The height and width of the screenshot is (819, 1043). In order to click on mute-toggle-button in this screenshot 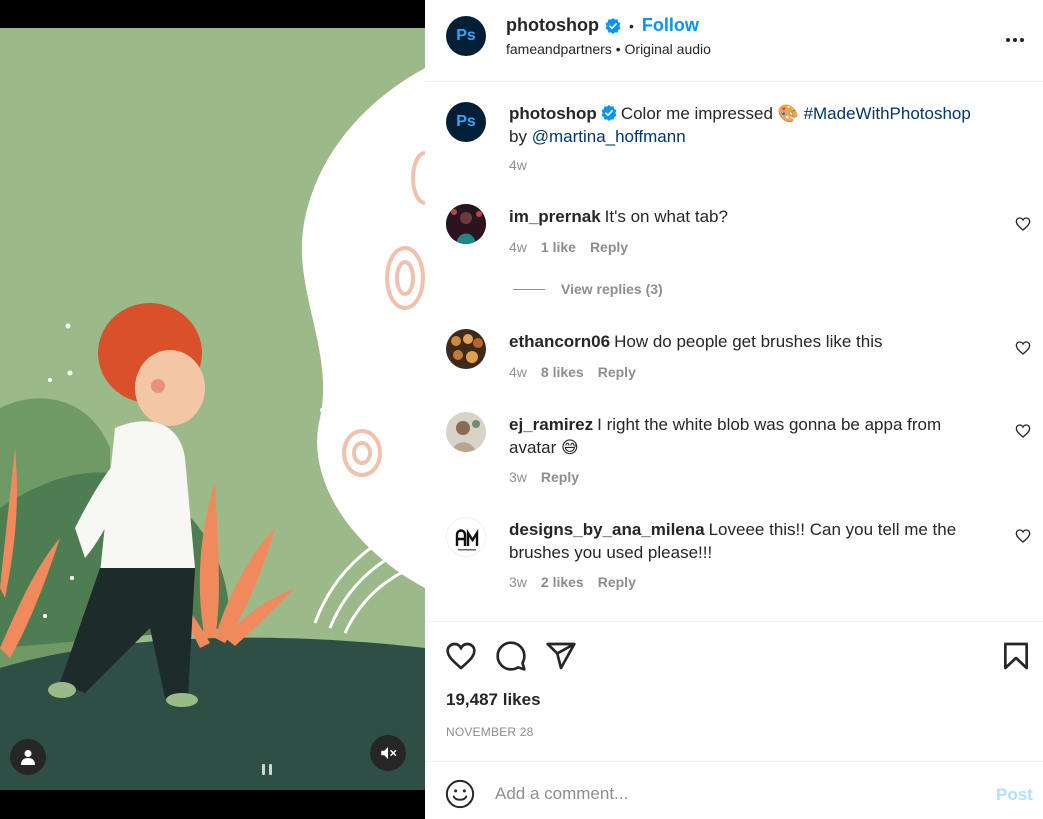, I will do `click(388, 753)`.